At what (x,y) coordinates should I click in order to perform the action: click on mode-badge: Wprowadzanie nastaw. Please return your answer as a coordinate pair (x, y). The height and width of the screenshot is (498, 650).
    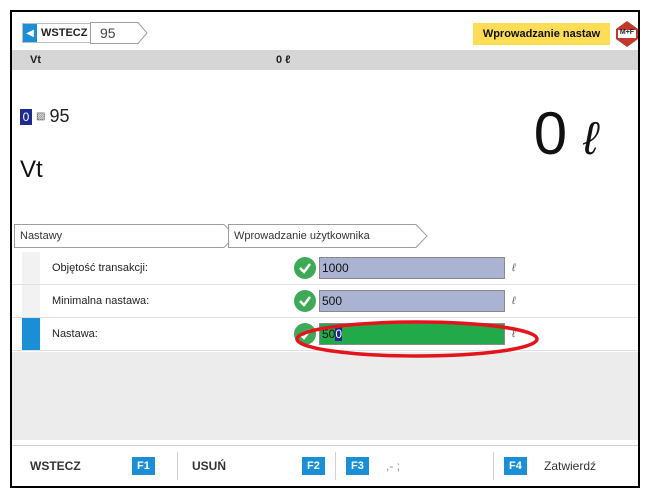
    Looking at the image, I should click on (541, 34).